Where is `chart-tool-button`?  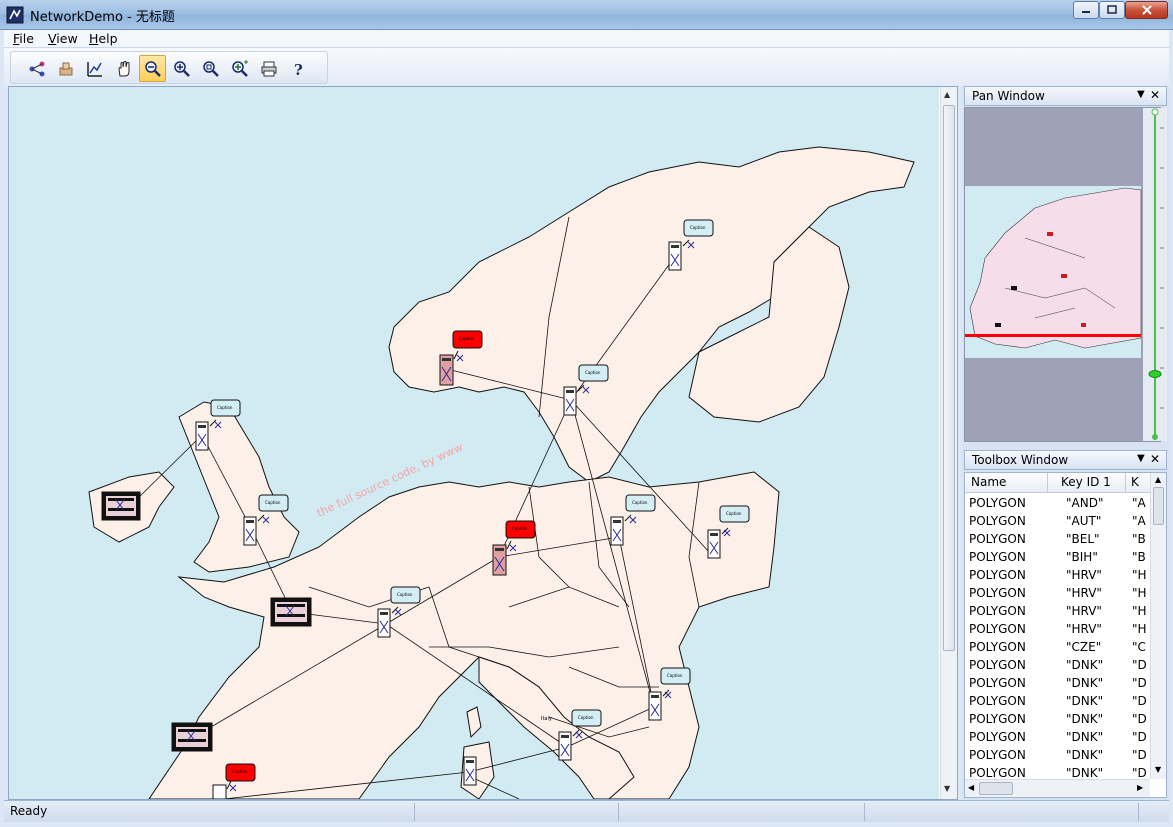 chart-tool-button is located at coordinates (94, 68).